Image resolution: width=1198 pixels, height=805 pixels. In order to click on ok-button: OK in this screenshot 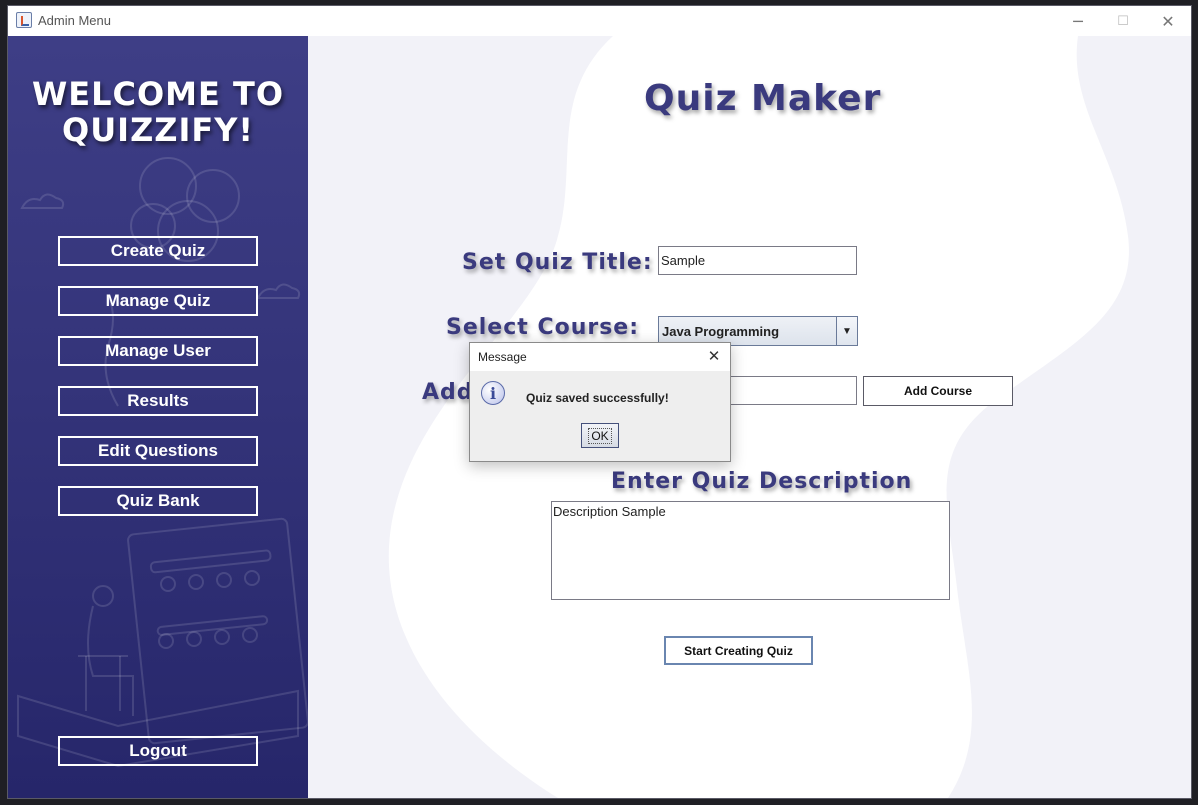, I will do `click(600, 435)`.